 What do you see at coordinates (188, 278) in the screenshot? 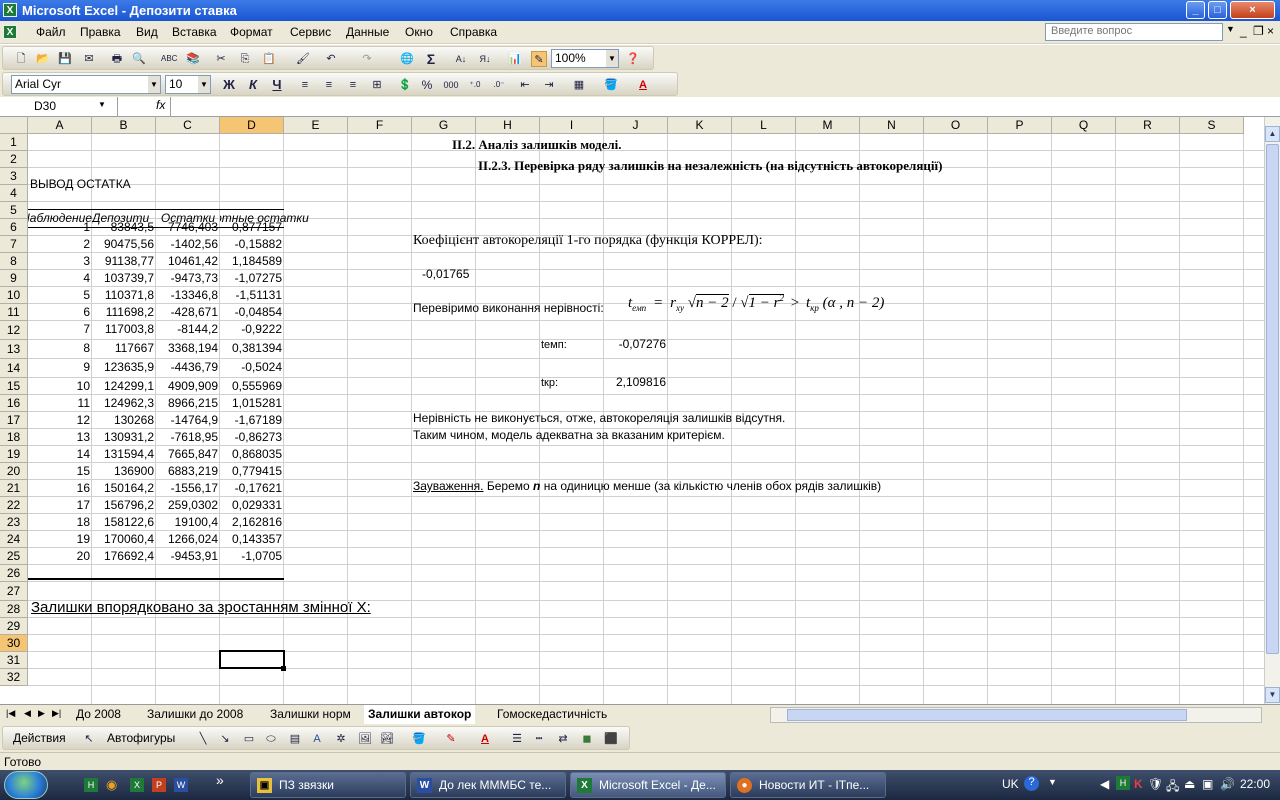
I see `table-cell: -9473,73` at bounding box center [188, 278].